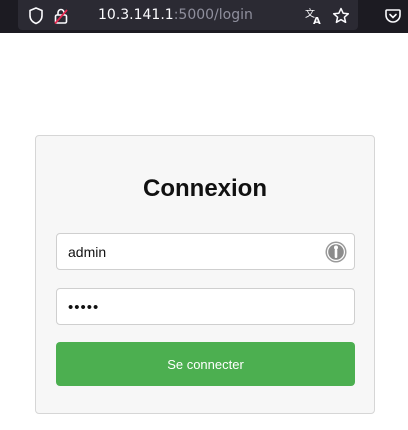 The width and height of the screenshot is (408, 430). I want to click on password-field: •••••, so click(205, 306).